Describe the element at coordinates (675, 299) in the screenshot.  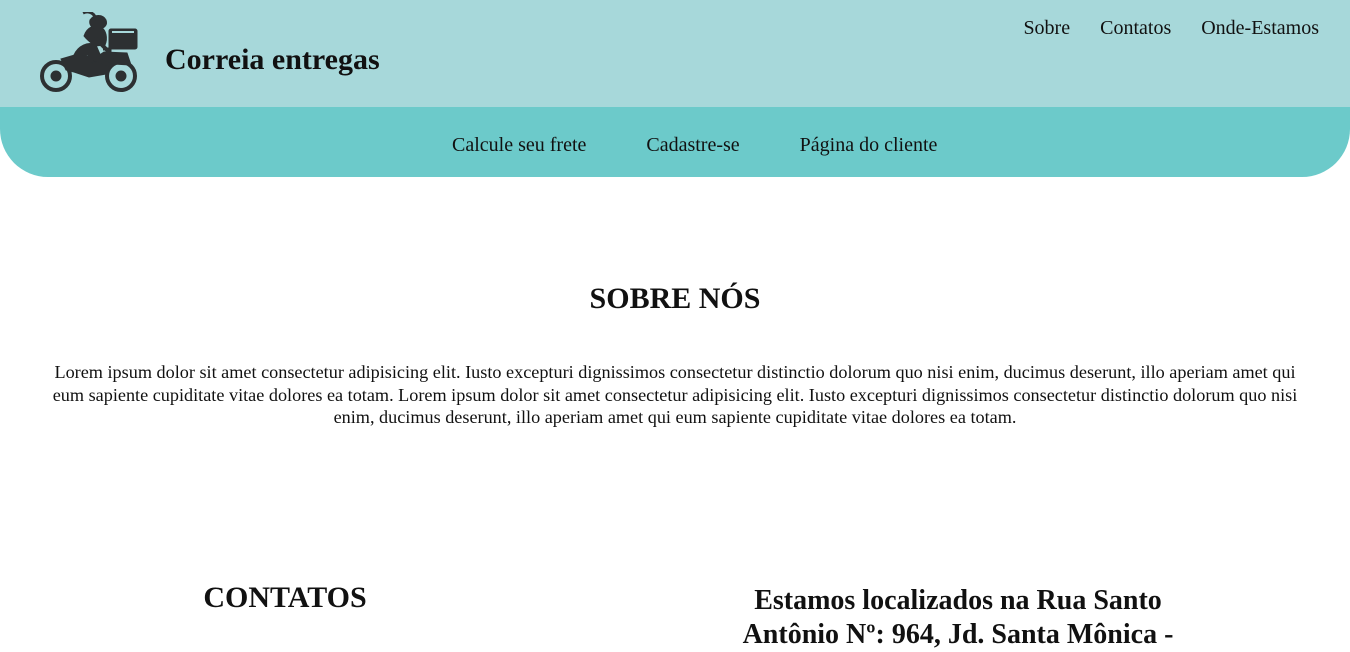
I see `about-title: SOBRE NÓS` at that location.